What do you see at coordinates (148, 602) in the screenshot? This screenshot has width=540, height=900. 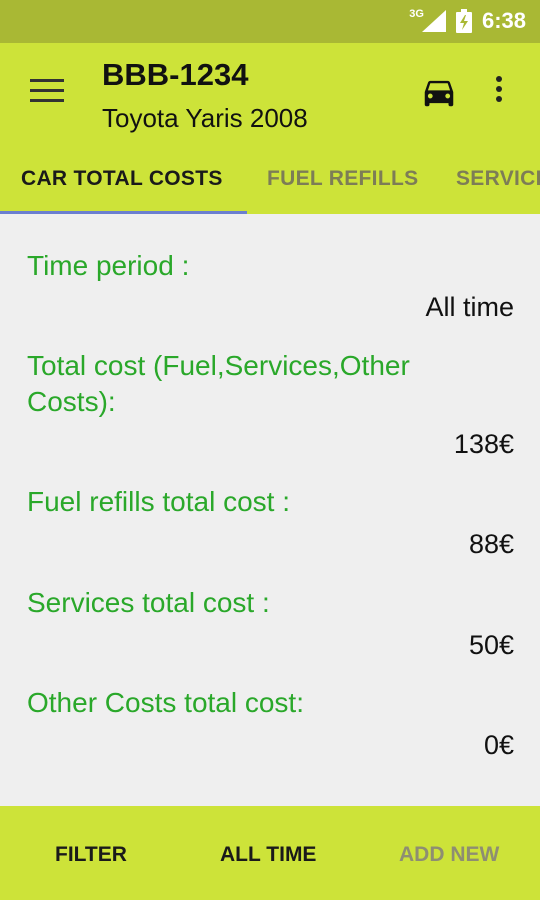 I see `services-cost-label: Services total cost :` at bounding box center [148, 602].